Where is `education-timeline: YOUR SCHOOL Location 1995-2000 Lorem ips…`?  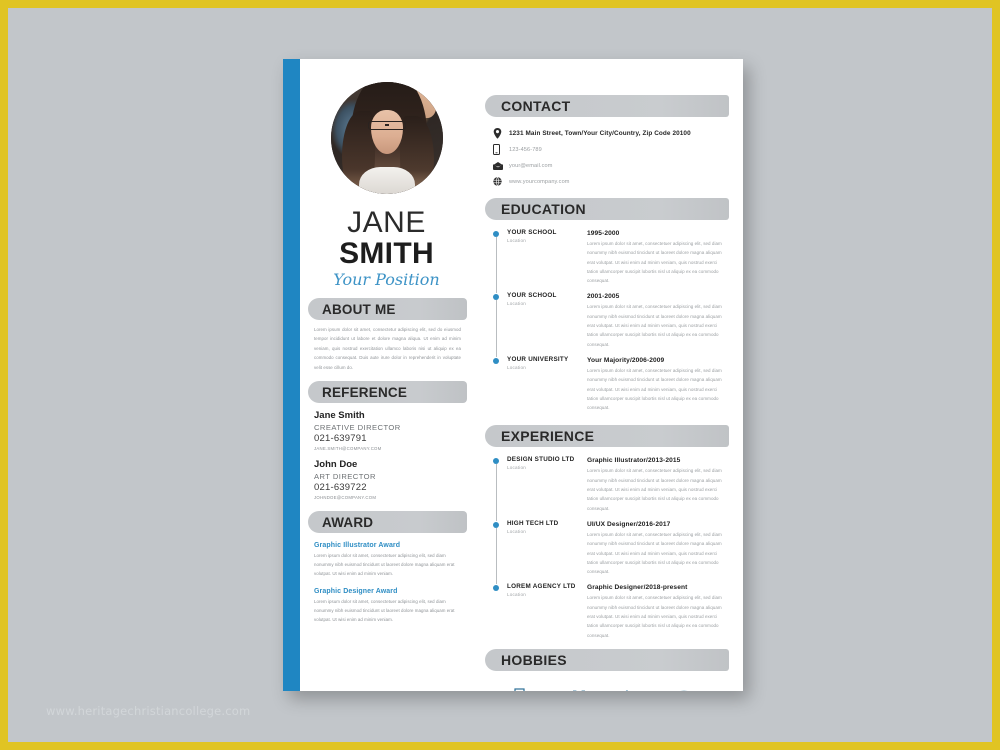 education-timeline: YOUR SCHOOL Location 1995-2000 Lorem ips… is located at coordinates (607, 319).